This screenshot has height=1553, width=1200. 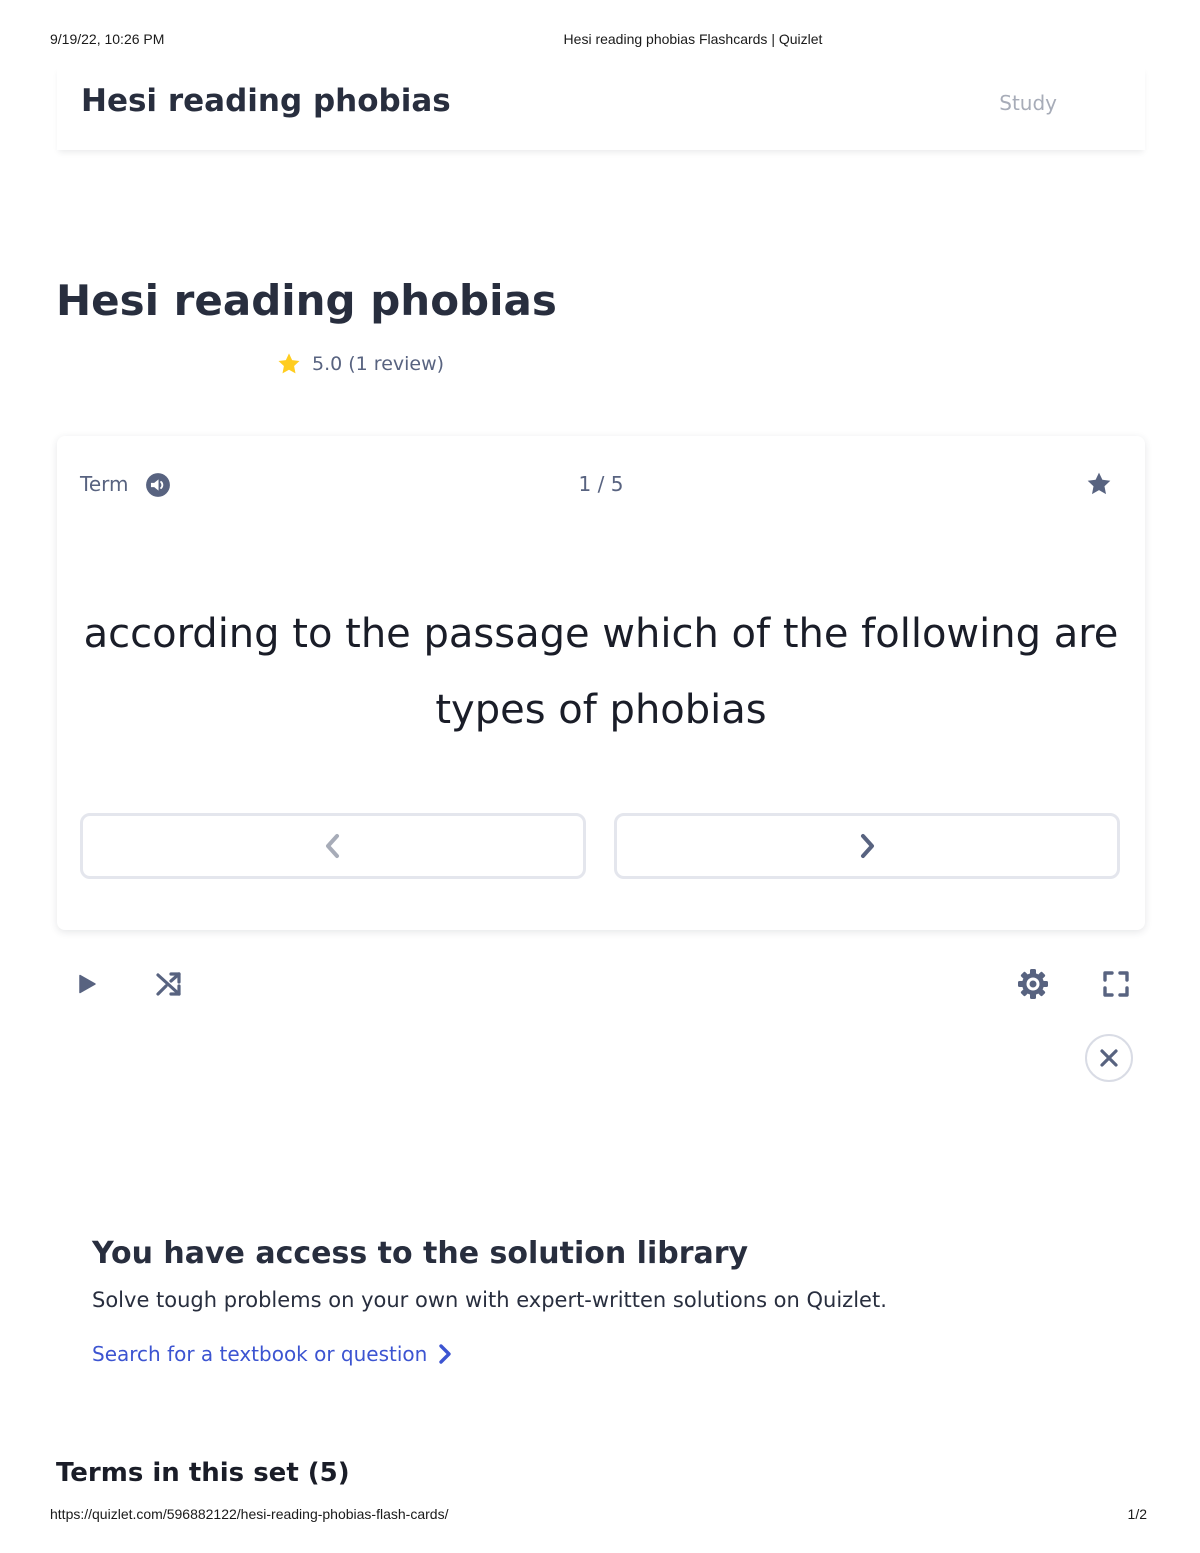 I want to click on play-icon, so click(x=87, y=984).